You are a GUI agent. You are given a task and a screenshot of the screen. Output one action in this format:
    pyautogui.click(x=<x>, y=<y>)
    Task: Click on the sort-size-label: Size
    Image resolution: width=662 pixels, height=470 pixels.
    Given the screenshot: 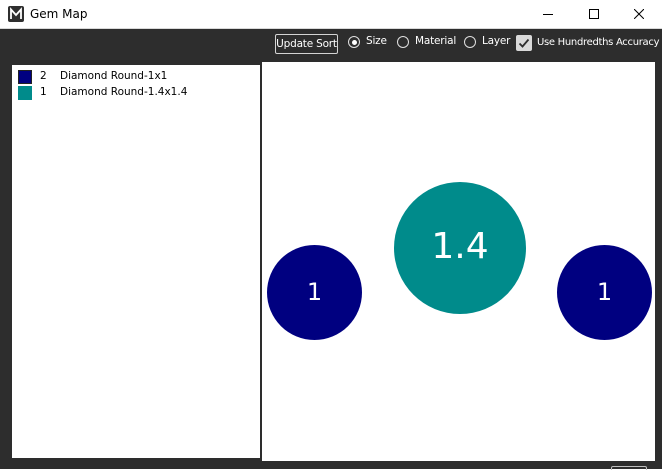 What is the action you would take?
    pyautogui.click(x=376, y=41)
    